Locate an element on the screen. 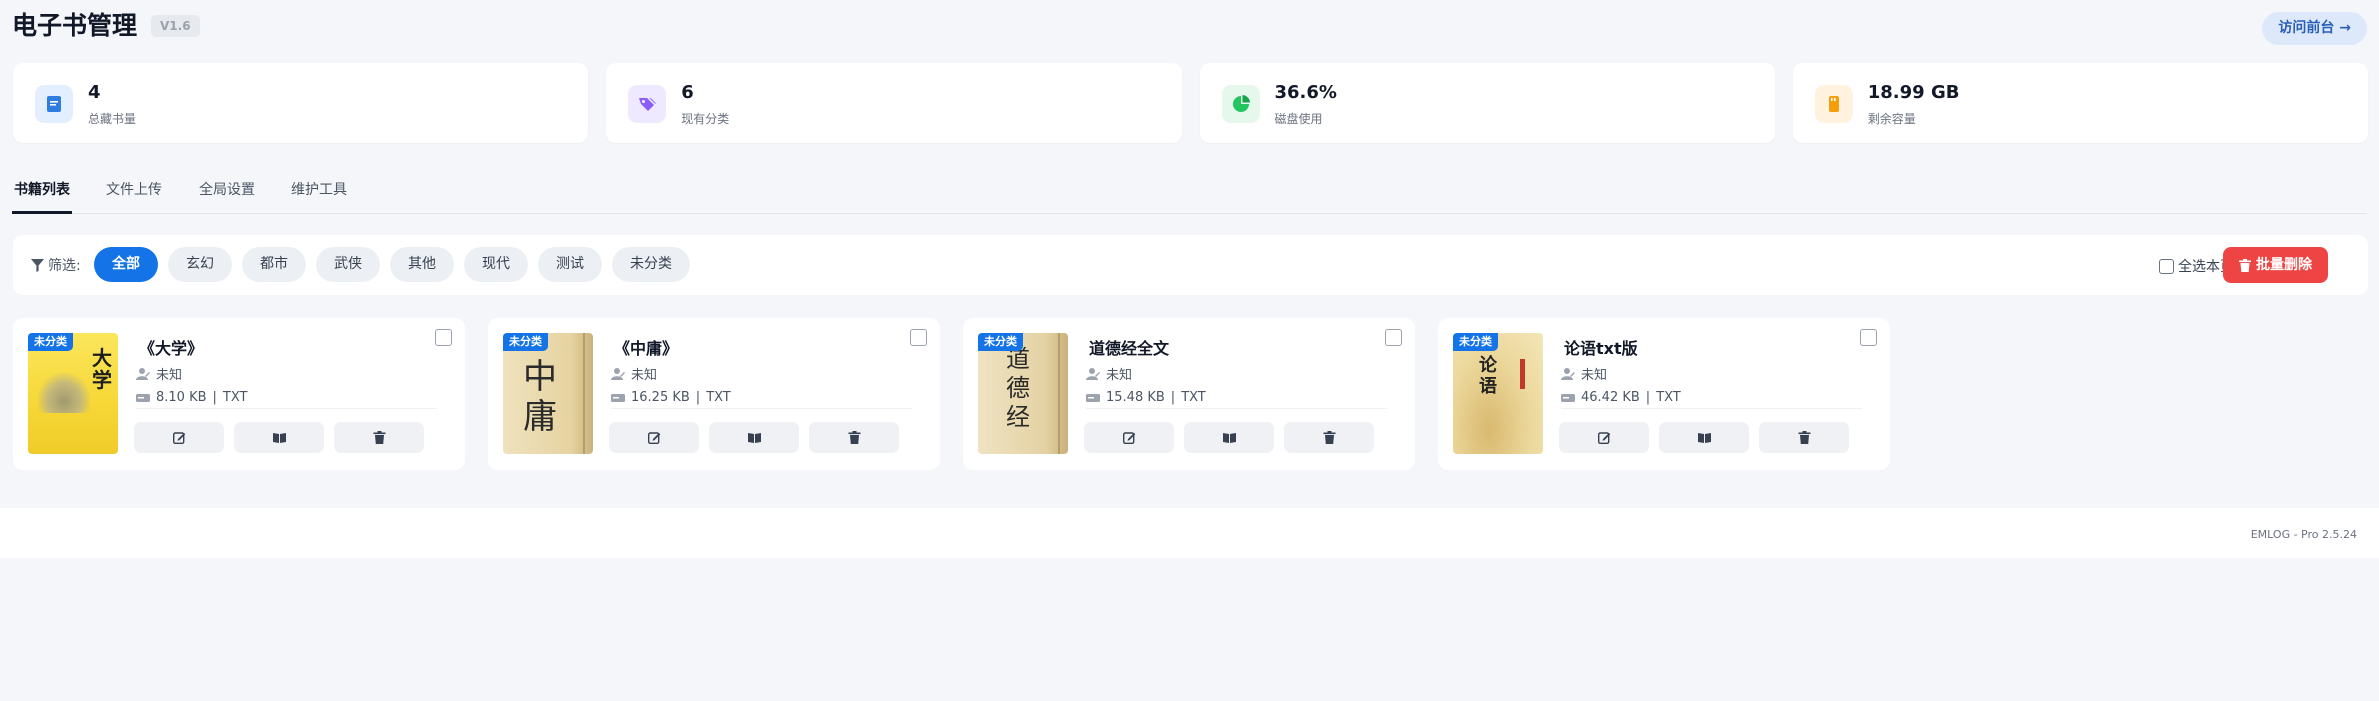  book-card: 未分类 论语 论语txt版 未知 46.42 KB | TXT is located at coordinates (1664, 394).